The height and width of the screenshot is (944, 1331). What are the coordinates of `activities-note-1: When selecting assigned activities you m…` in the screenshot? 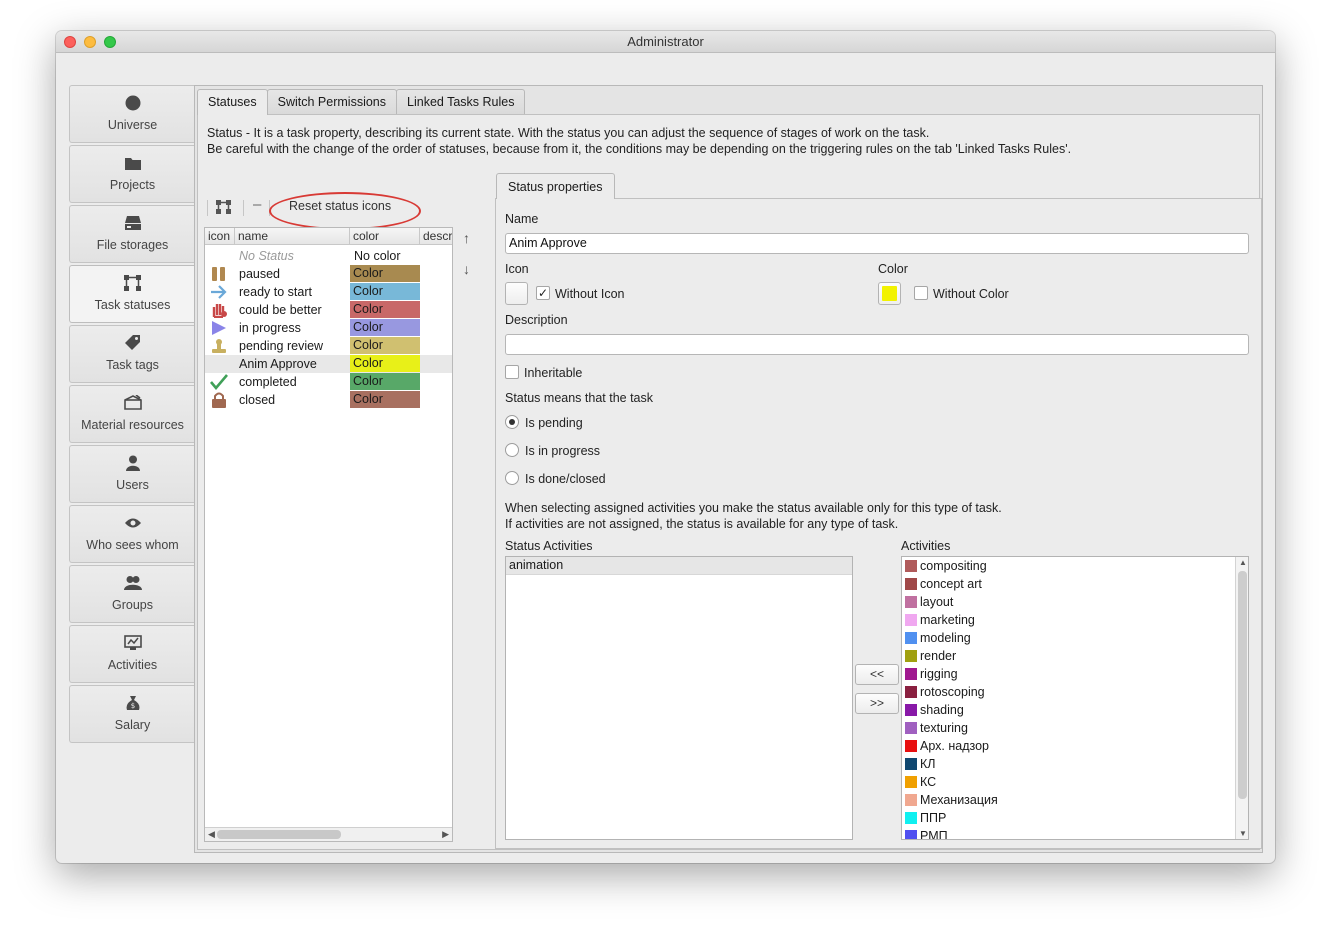 It's located at (753, 508).